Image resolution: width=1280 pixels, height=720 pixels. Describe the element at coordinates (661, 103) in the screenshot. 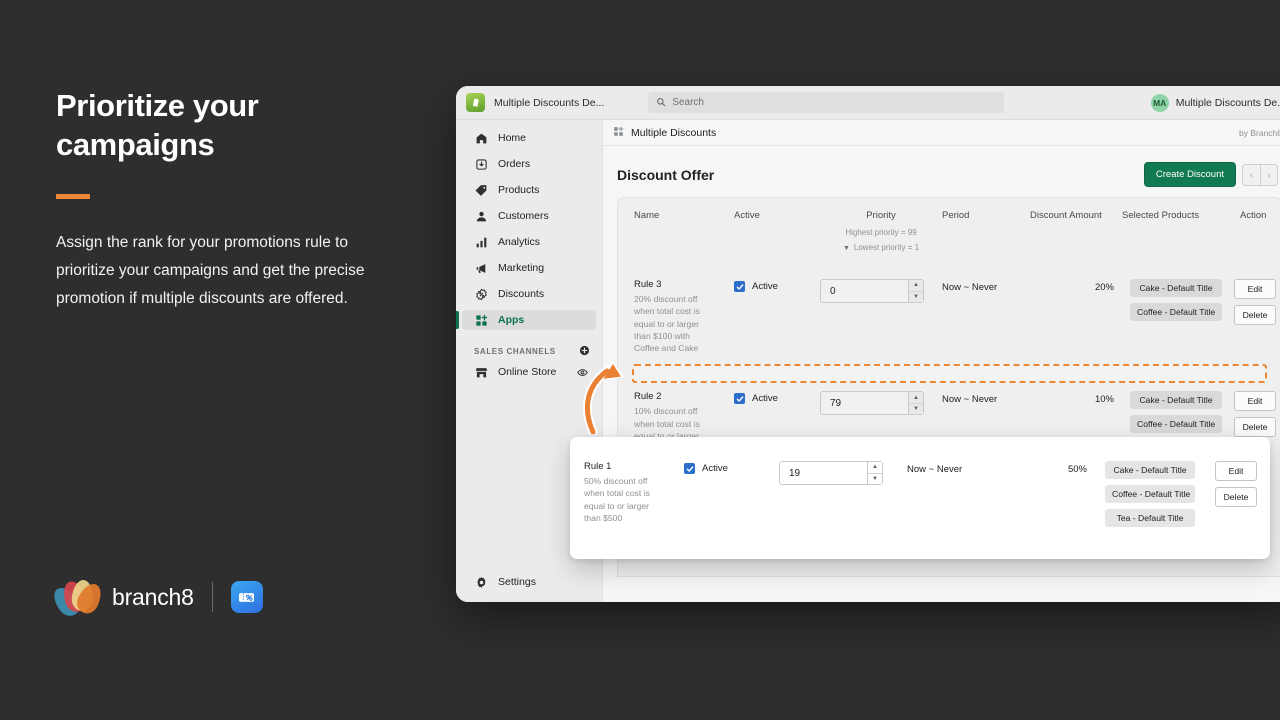

I see `search-icon` at that location.